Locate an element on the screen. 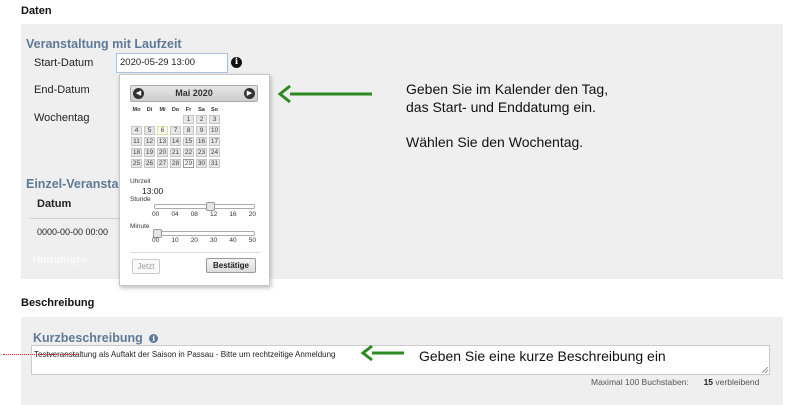  slider-tick-label: 12 is located at coordinates (214, 214).